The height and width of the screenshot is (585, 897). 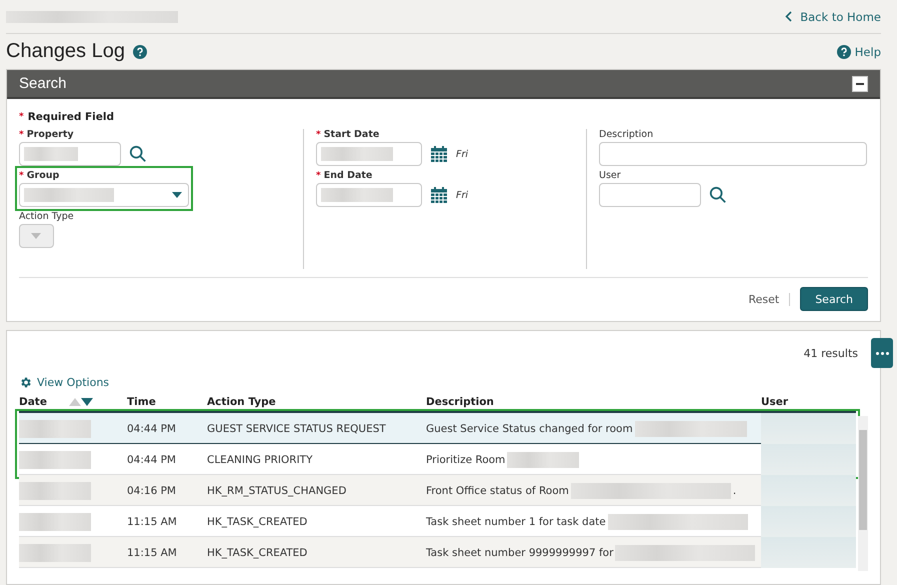 What do you see at coordinates (352, 134) in the screenshot?
I see `field-label: Start Date` at bounding box center [352, 134].